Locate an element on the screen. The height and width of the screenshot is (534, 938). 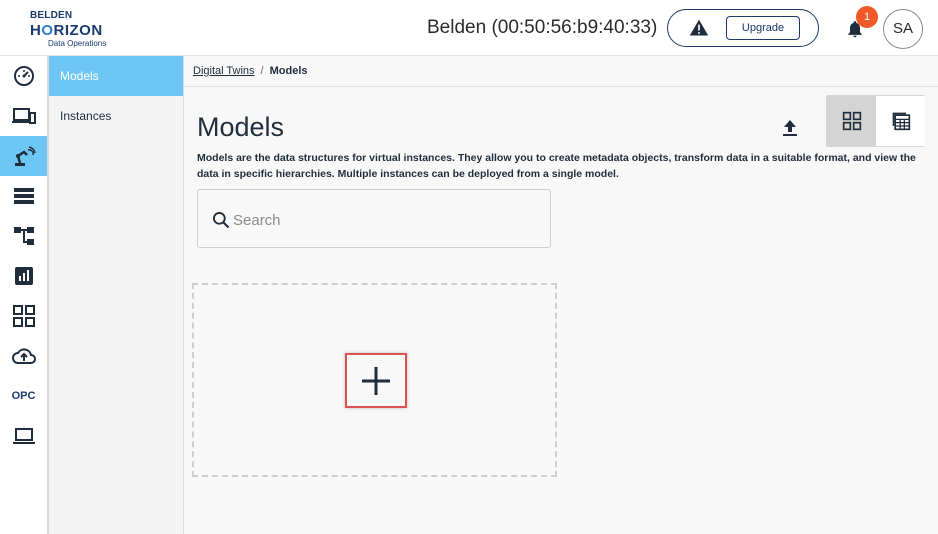
breadcrumb-divider is located at coordinates (561, 86).